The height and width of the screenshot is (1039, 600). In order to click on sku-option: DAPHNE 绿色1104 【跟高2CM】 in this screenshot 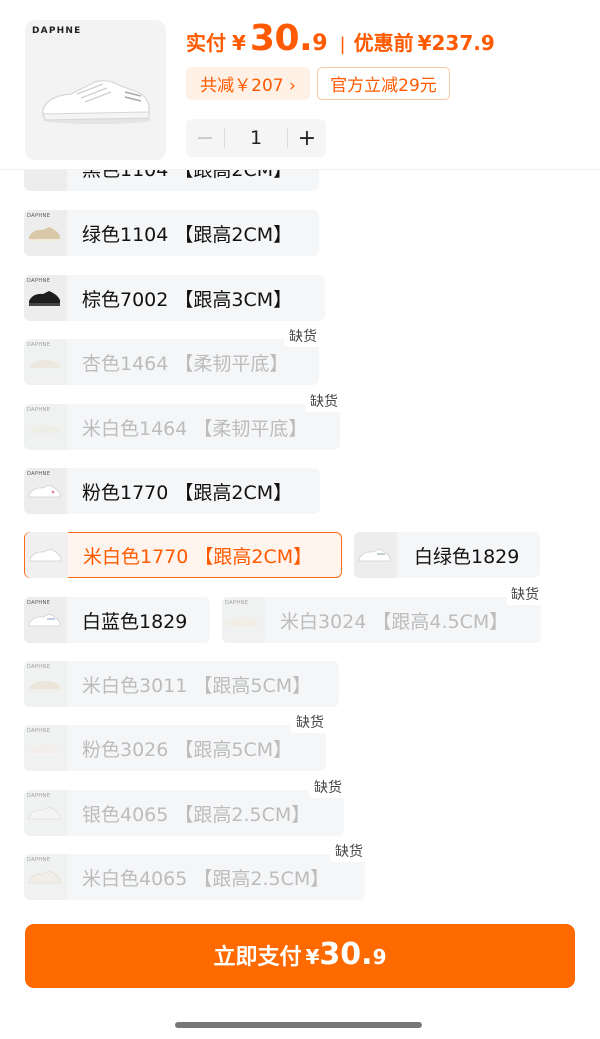, I will do `click(171, 233)`.